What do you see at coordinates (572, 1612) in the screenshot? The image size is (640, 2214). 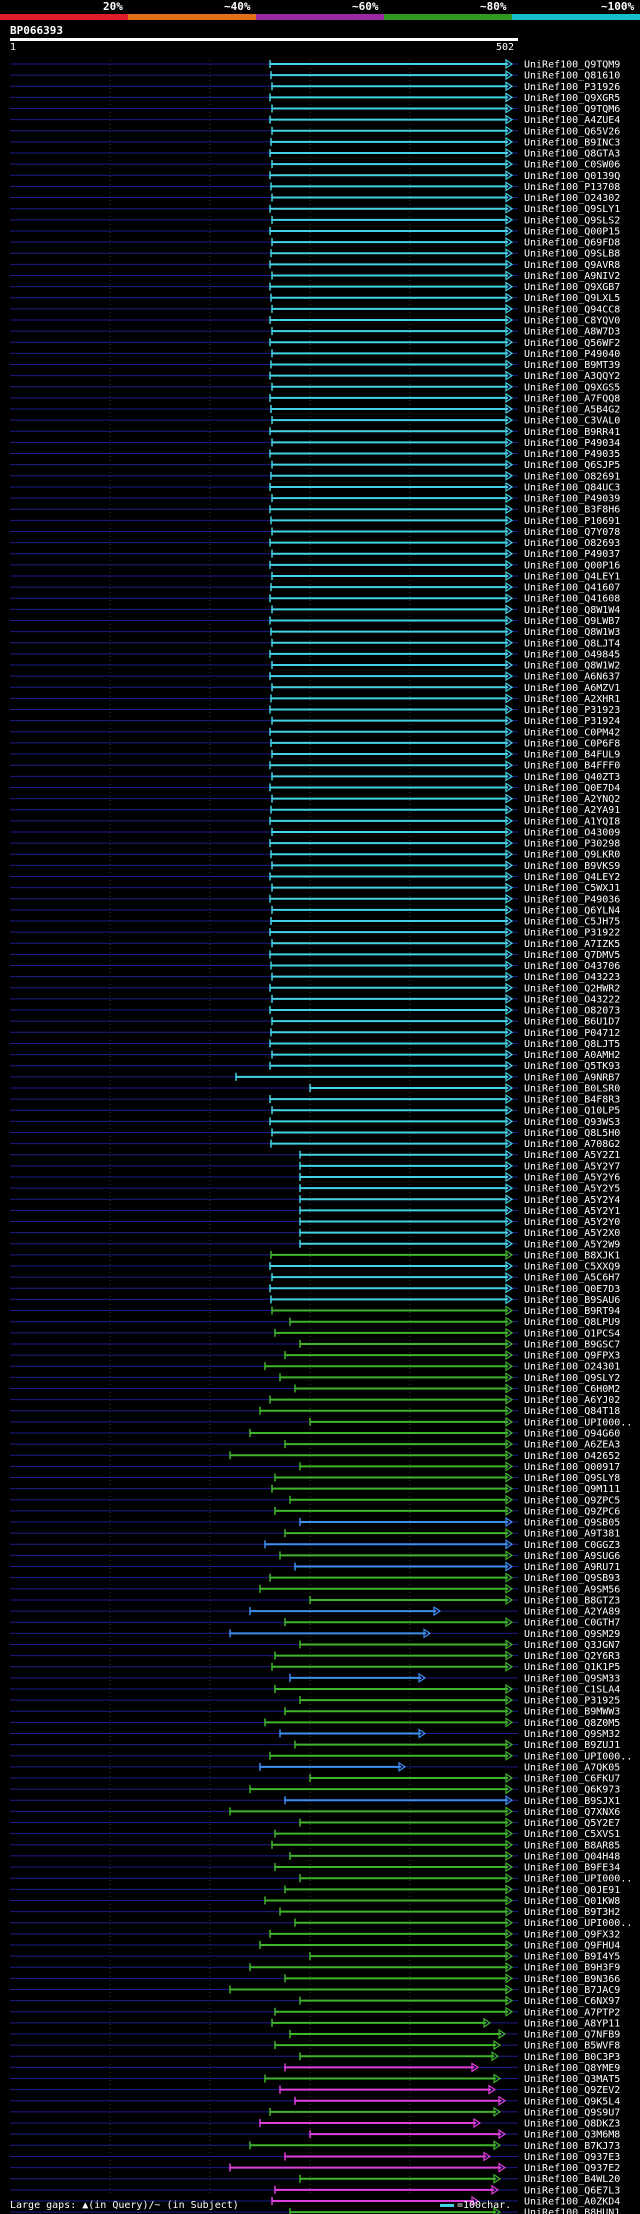 I see `hit-label: UniRef100_A2YA89` at bounding box center [572, 1612].